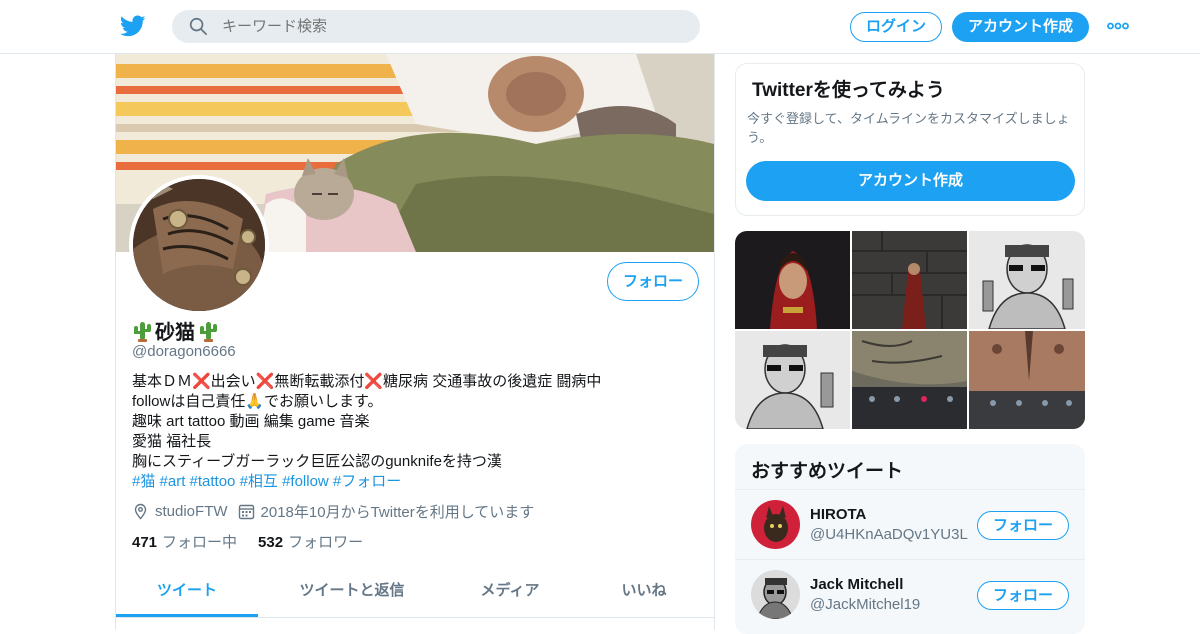 The image size is (1200, 634). Describe the element at coordinates (367, 381) in the screenshot. I see `bio-line: 基本ＤＭ❌出会い❌無断転載添付❌糖尿病 交通事故の後遺症 闘病中` at that location.